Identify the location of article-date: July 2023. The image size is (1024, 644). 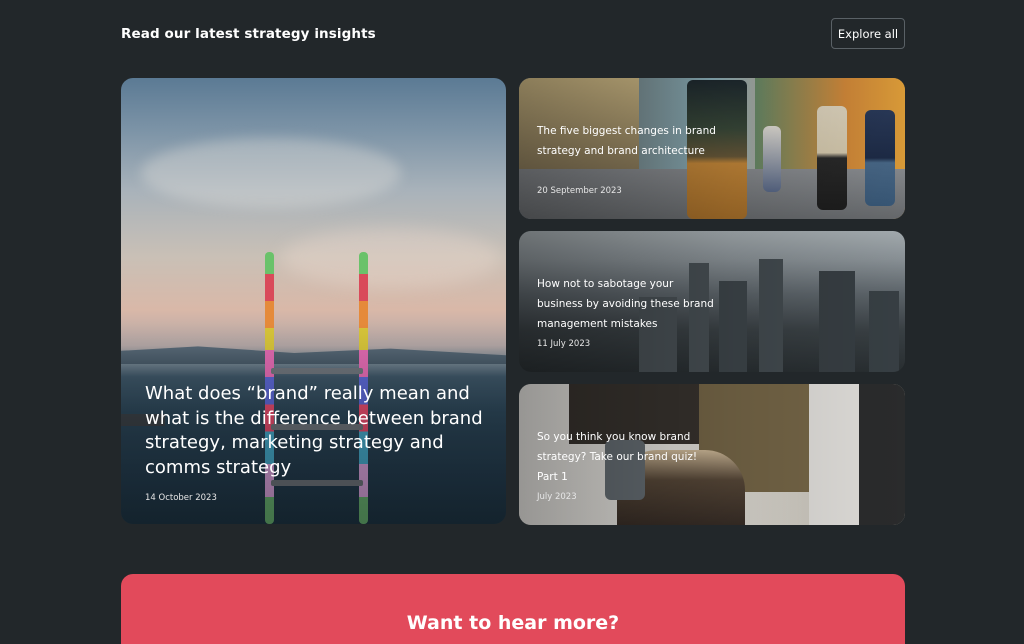
(557, 497).